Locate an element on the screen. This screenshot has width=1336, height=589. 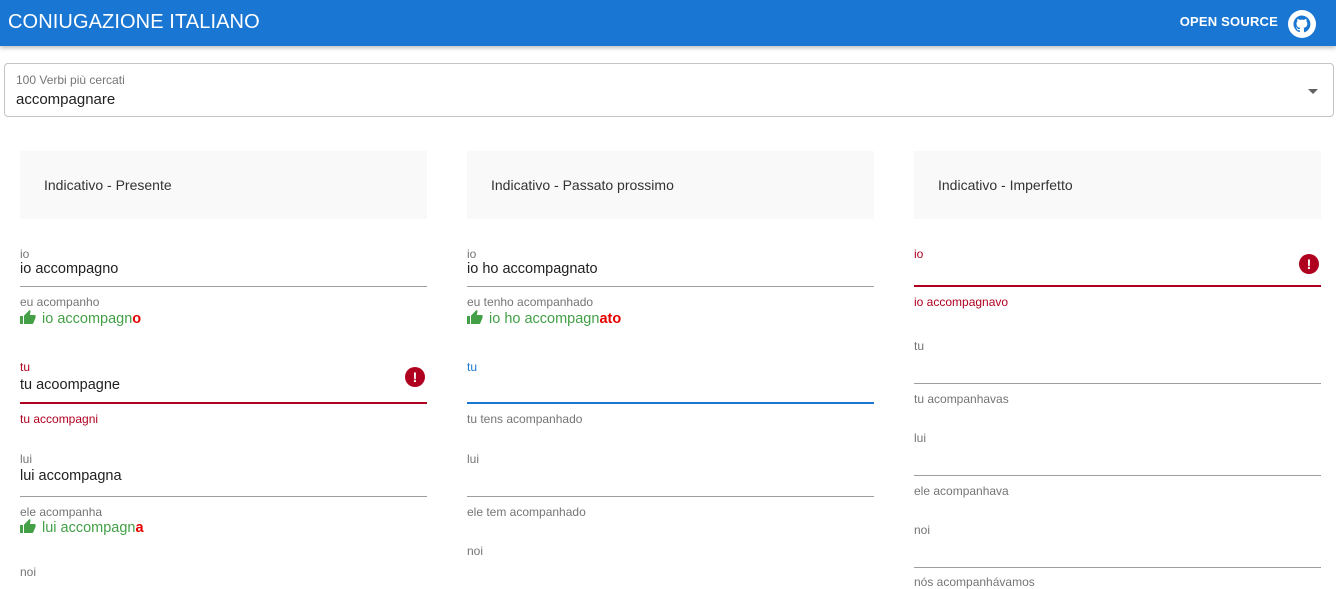
feedback-text: lui accompagn is located at coordinates (89, 528).